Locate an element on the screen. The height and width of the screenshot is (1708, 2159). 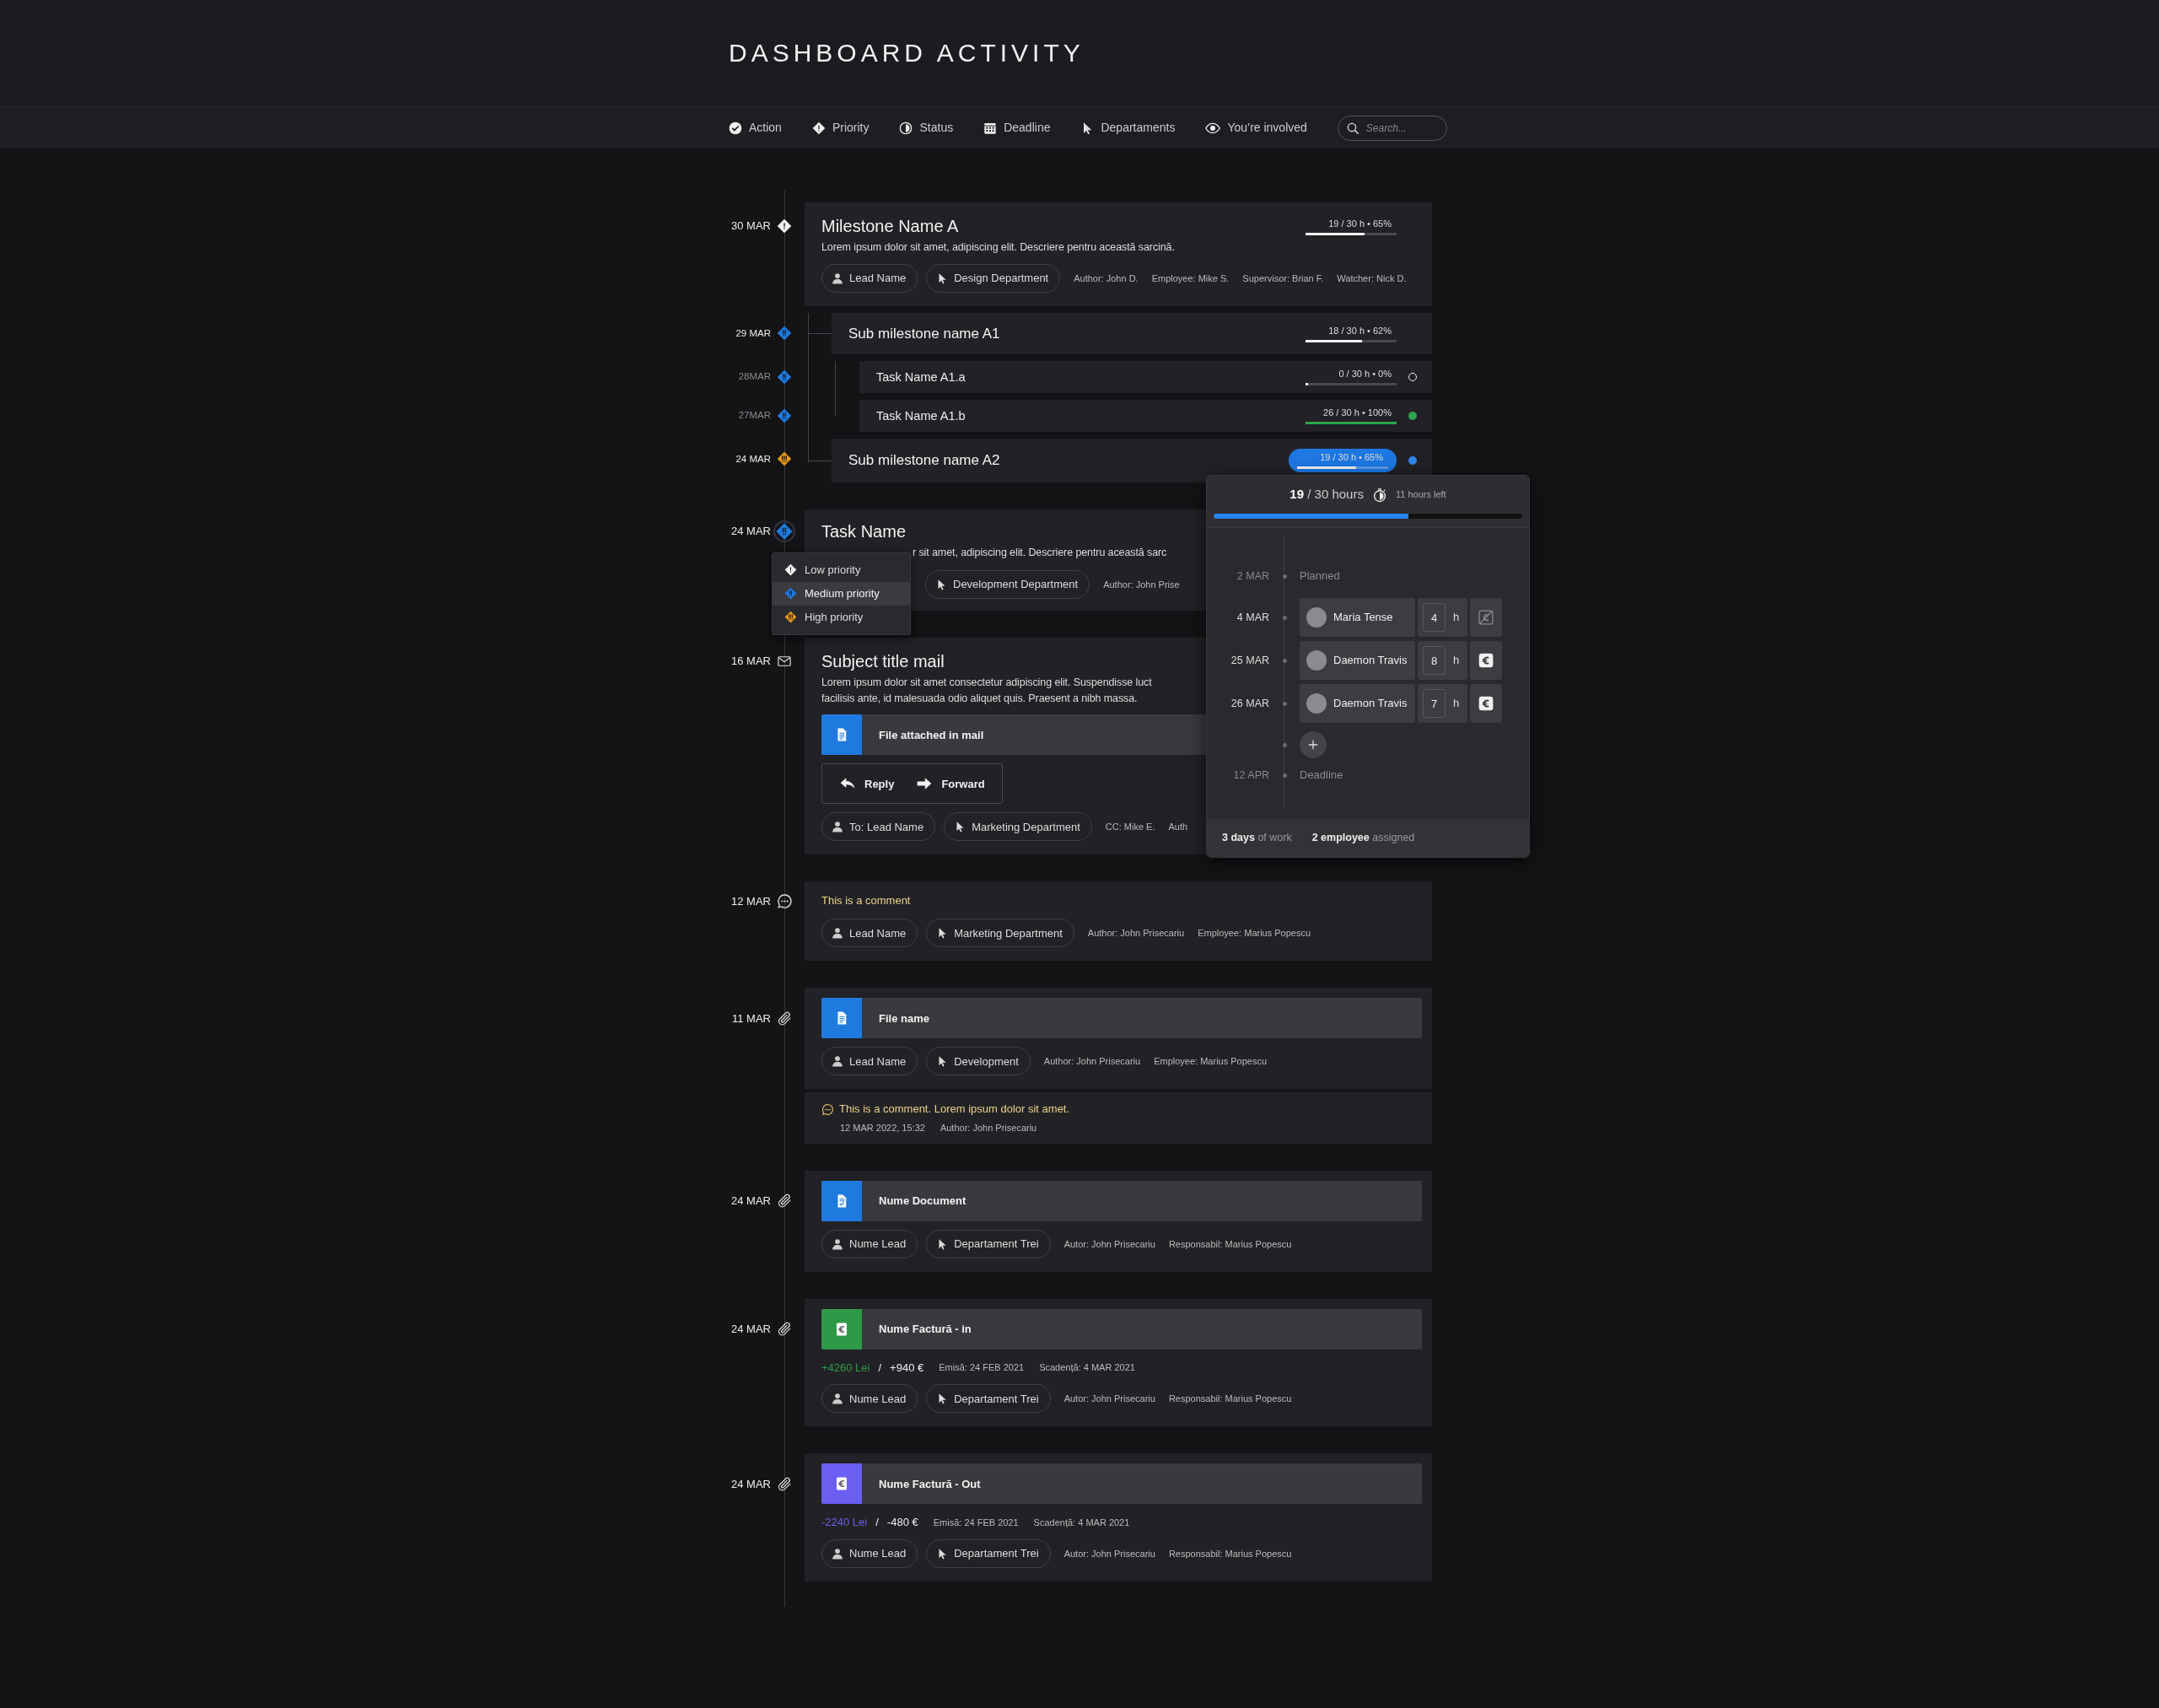
employee-entry: Maria Tense is located at coordinates (1357, 617).